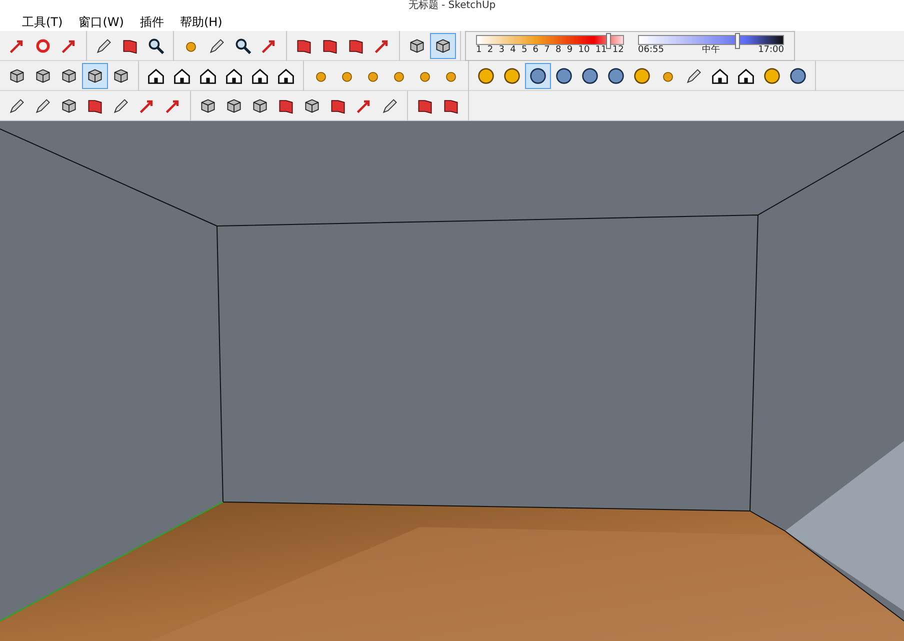 The height and width of the screenshot is (641, 904). I want to click on month-label: 8, so click(559, 50).